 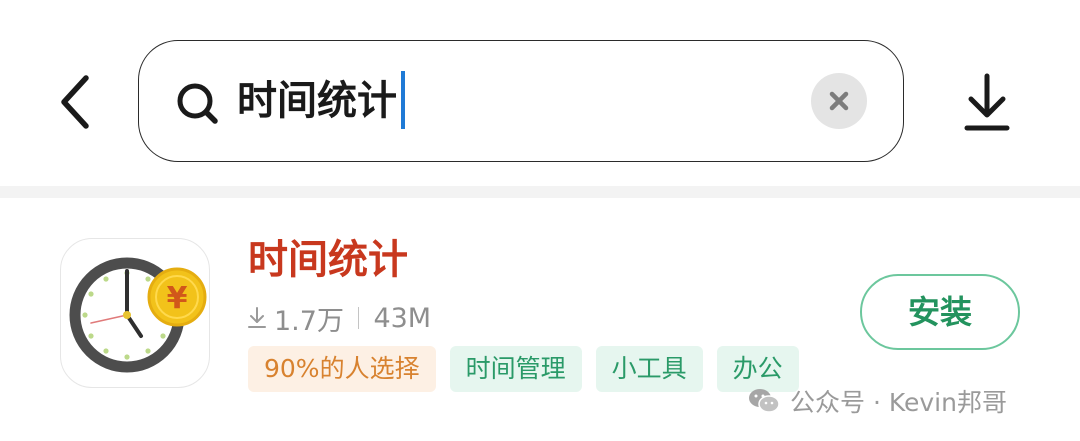 What do you see at coordinates (257, 317) in the screenshot?
I see `download-count-icon` at bounding box center [257, 317].